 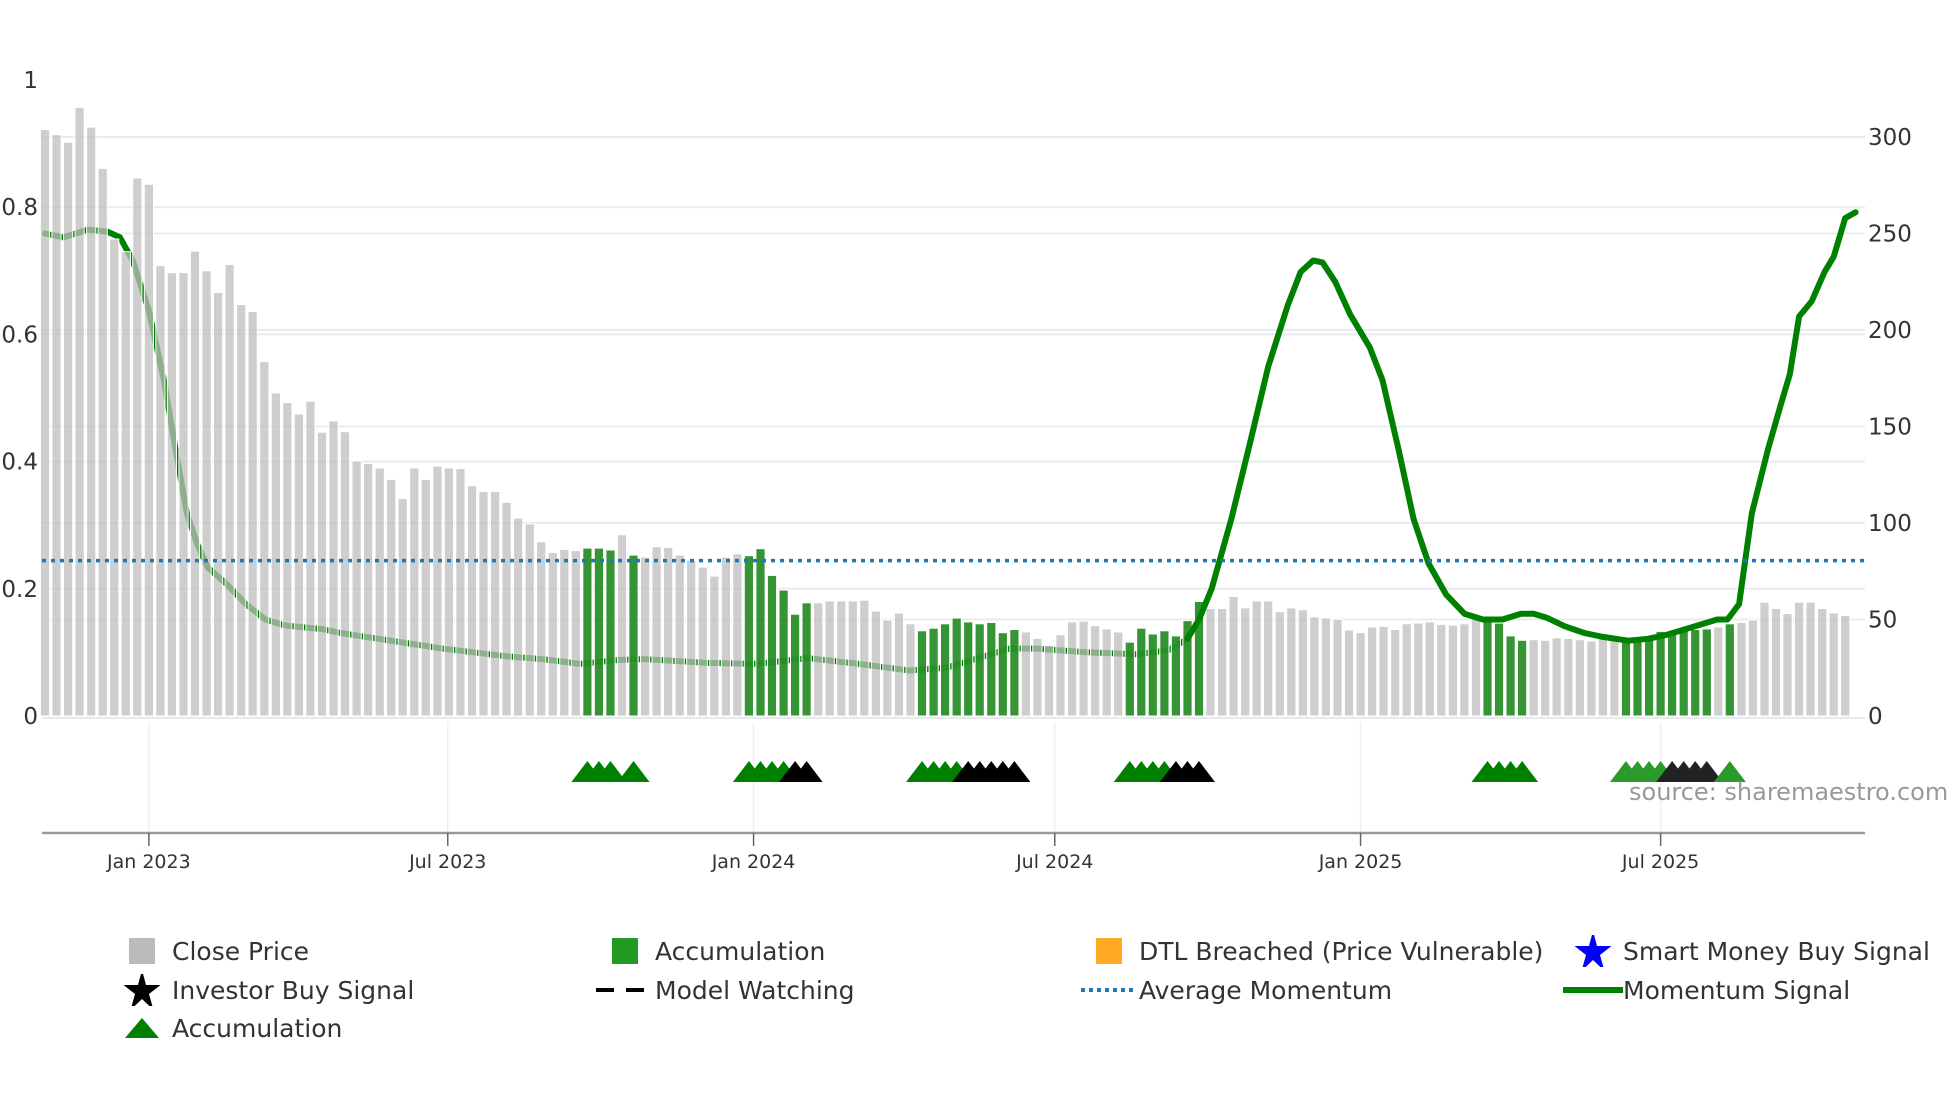 I want to click on x-tick-label: Jan 2023, so click(x=148, y=862).